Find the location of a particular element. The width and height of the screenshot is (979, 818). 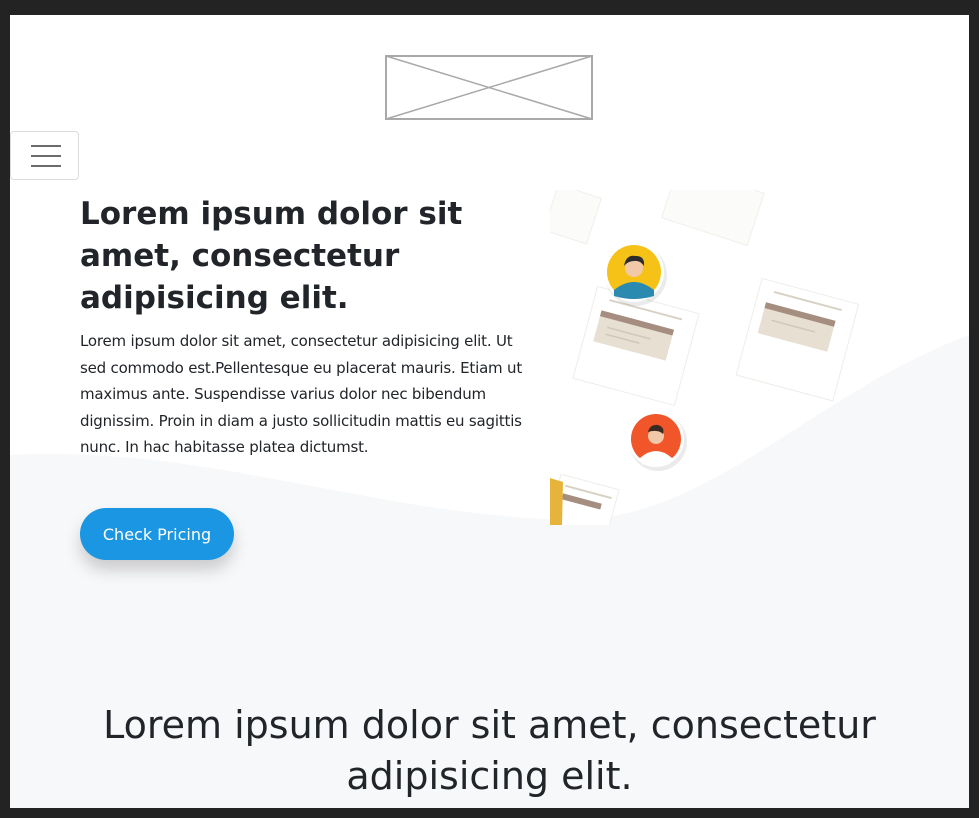

check-pricing-button: Check Pricing is located at coordinates (157, 534).